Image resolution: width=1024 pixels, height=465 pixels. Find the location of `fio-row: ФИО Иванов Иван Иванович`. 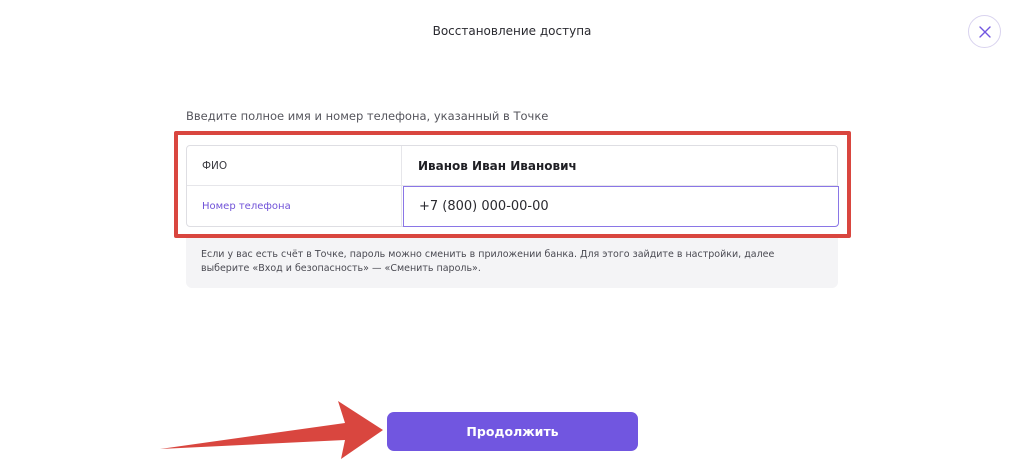

fio-row: ФИО Иванов Иван Иванович is located at coordinates (512, 166).